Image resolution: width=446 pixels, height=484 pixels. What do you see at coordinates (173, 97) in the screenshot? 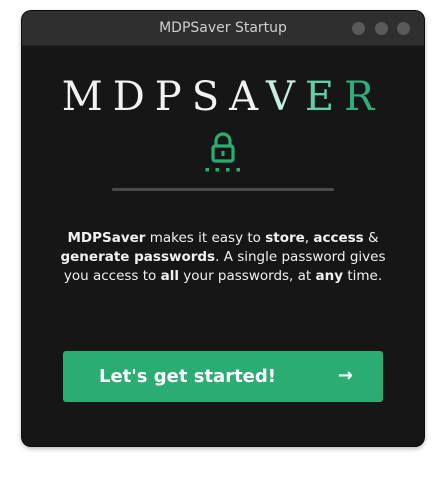
I see `logo-letter-p: P` at bounding box center [173, 97].